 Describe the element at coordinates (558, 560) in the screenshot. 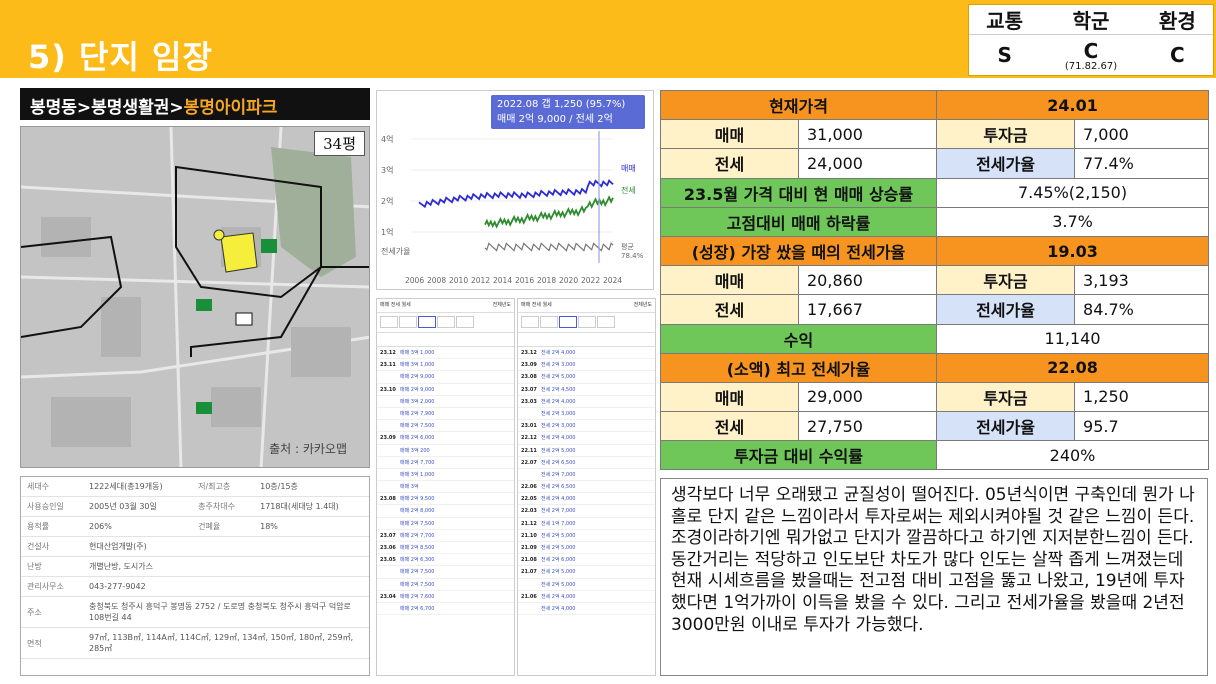

I see `tx-price: 전세 2억 6,000` at that location.